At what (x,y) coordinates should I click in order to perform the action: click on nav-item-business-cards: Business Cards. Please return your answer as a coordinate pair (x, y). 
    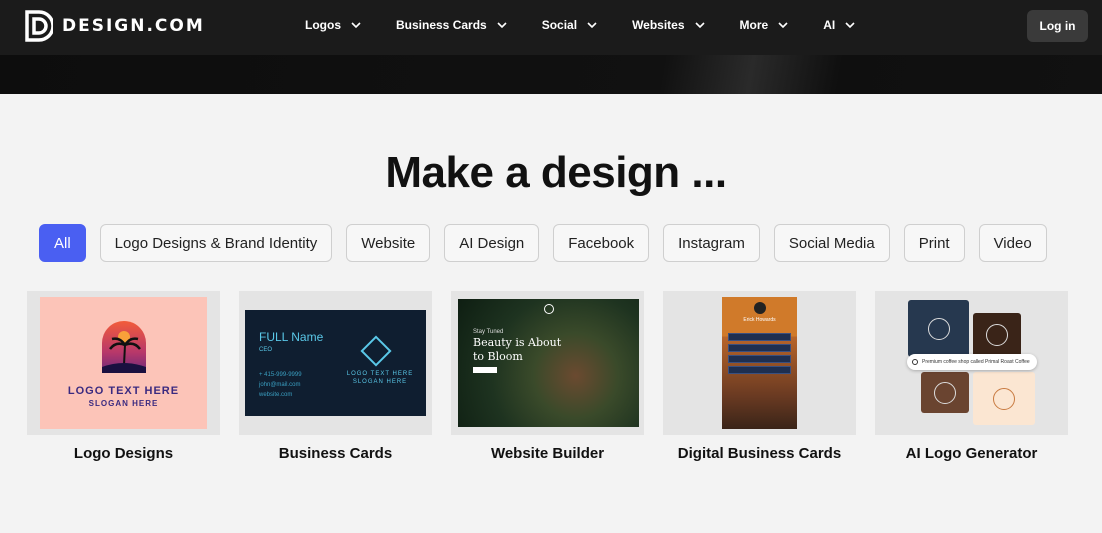
    Looking at the image, I should click on (451, 25).